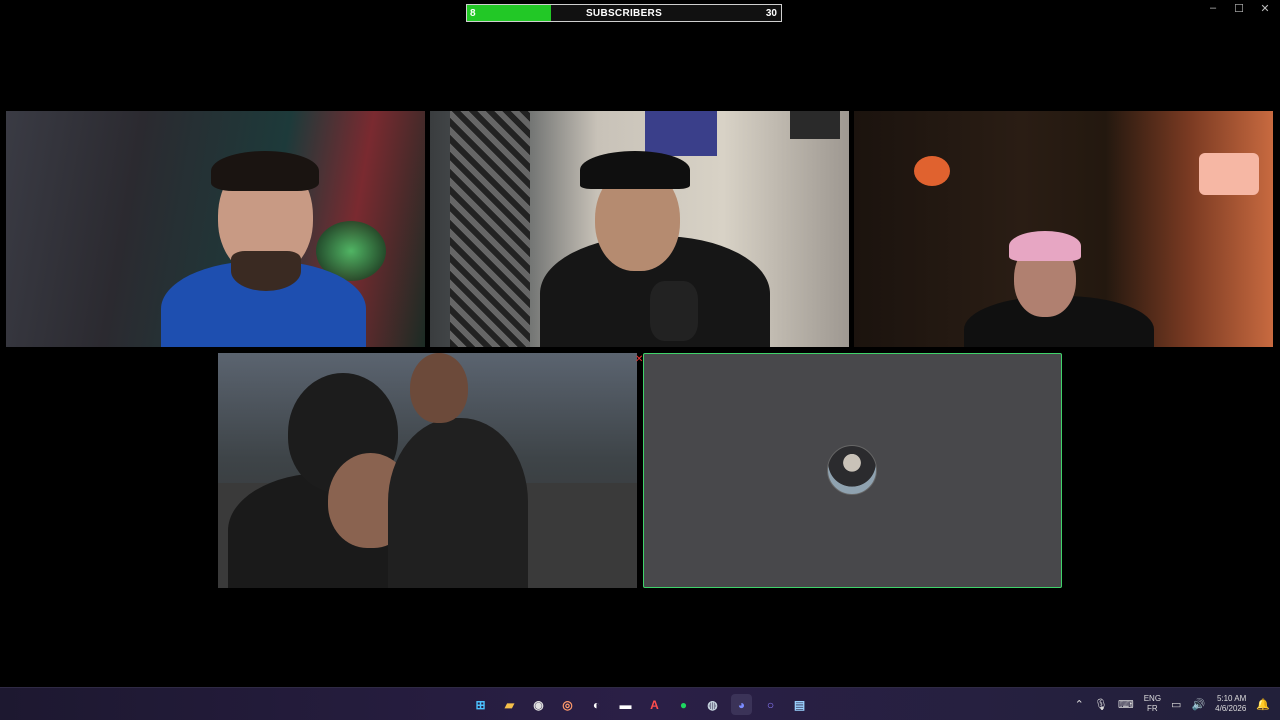 The width and height of the screenshot is (1280, 720). I want to click on window-controls: – ☐ ✕, so click(1239, 8).